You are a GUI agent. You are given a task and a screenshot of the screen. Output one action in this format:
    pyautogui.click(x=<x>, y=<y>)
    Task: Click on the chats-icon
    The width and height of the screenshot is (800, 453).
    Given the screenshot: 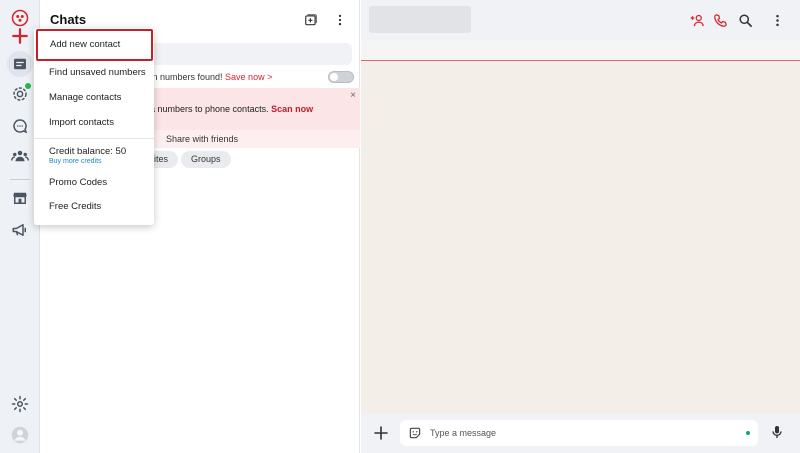 What is the action you would take?
    pyautogui.click(x=20, y=64)
    